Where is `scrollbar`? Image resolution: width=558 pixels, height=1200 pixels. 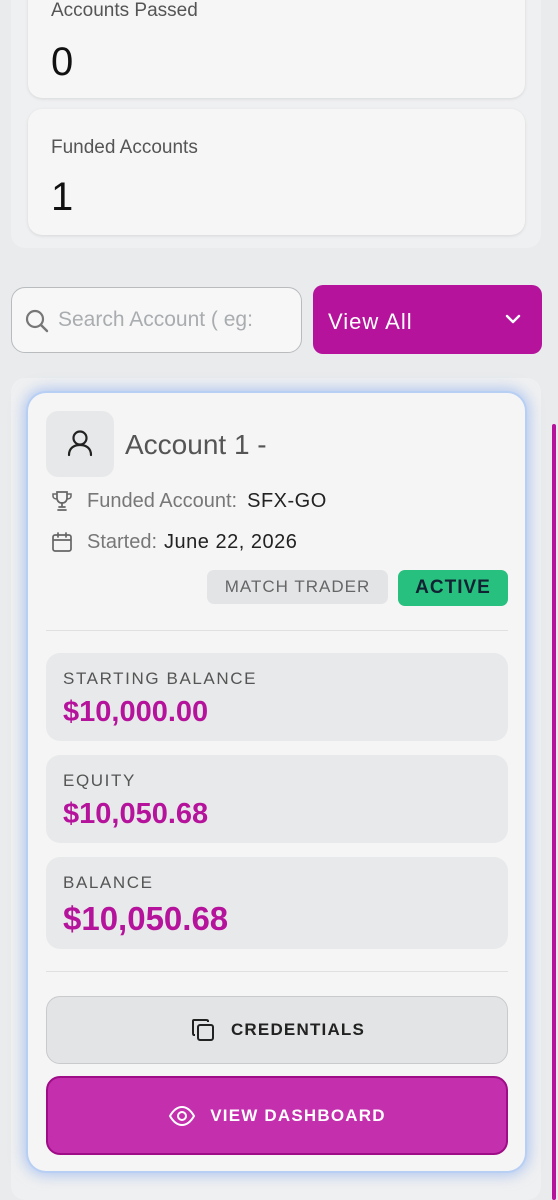
scrollbar is located at coordinates (554, 812).